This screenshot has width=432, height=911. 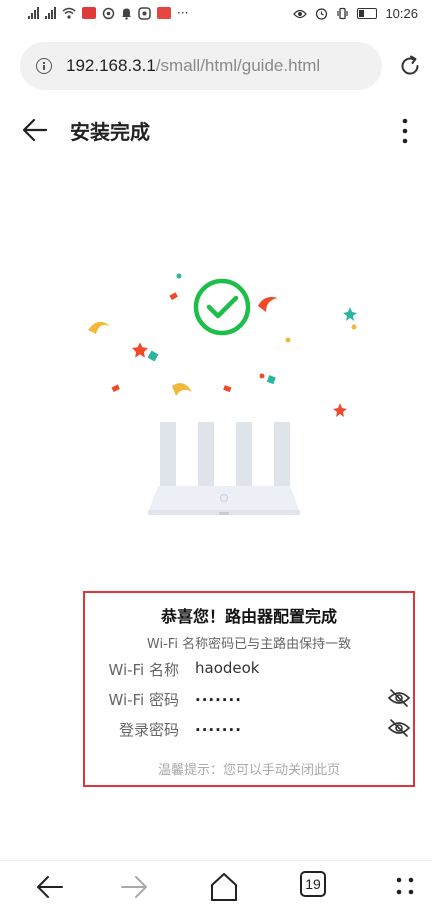 I want to click on url-path: /small/html/guide.html, so click(x=238, y=65).